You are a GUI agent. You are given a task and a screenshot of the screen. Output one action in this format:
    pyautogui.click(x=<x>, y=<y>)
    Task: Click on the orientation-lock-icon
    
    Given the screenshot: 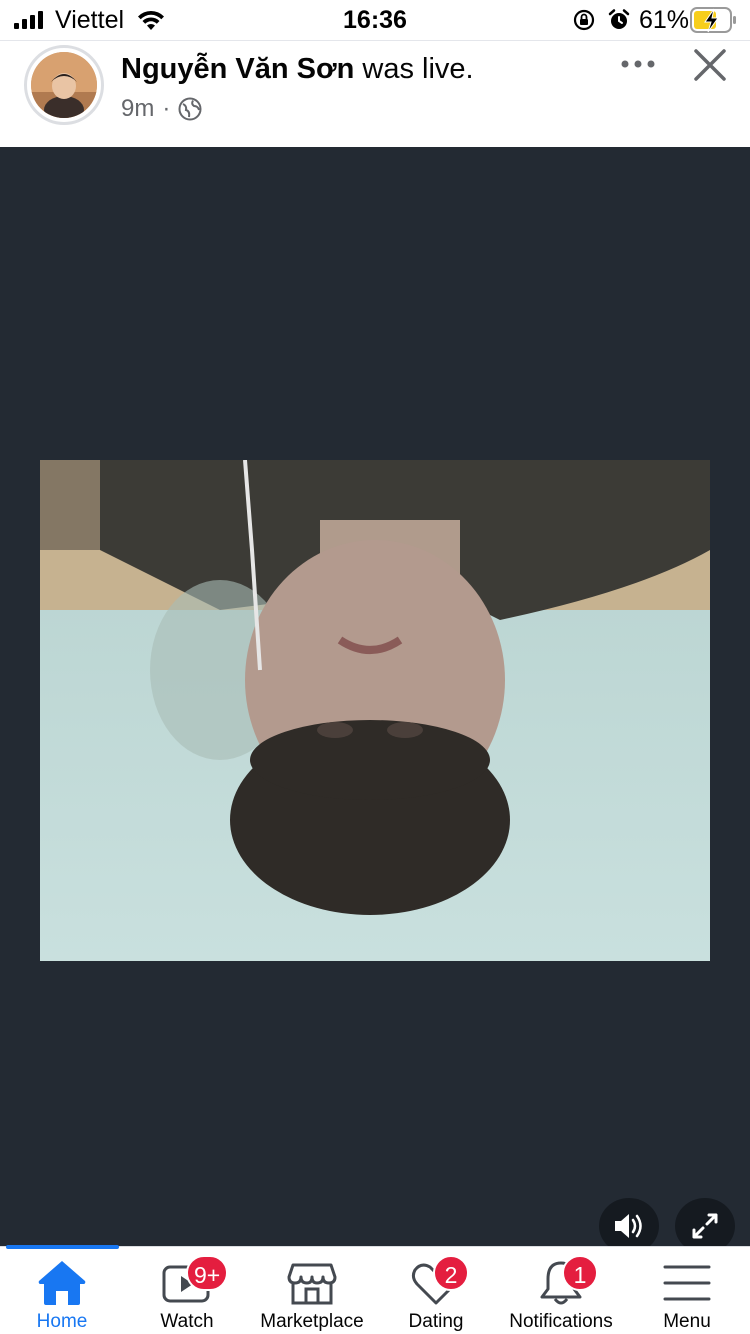 What is the action you would take?
    pyautogui.click(x=584, y=20)
    